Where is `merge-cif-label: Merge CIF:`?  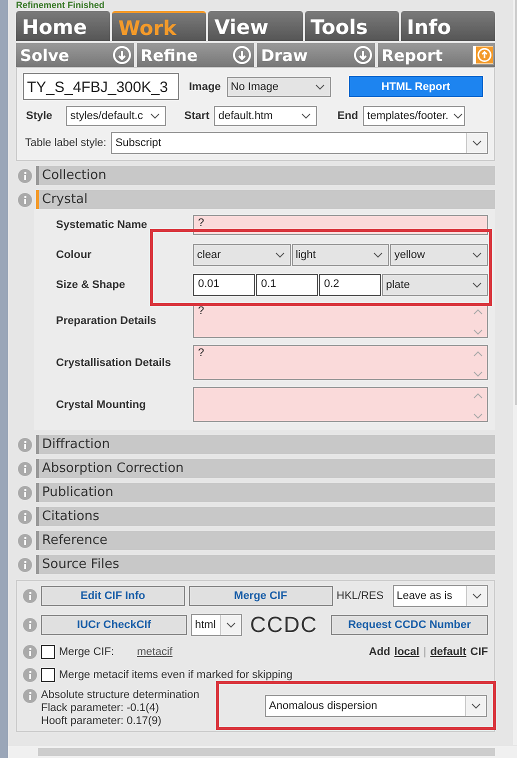
merge-cif-label: Merge CIF: is located at coordinates (86, 652).